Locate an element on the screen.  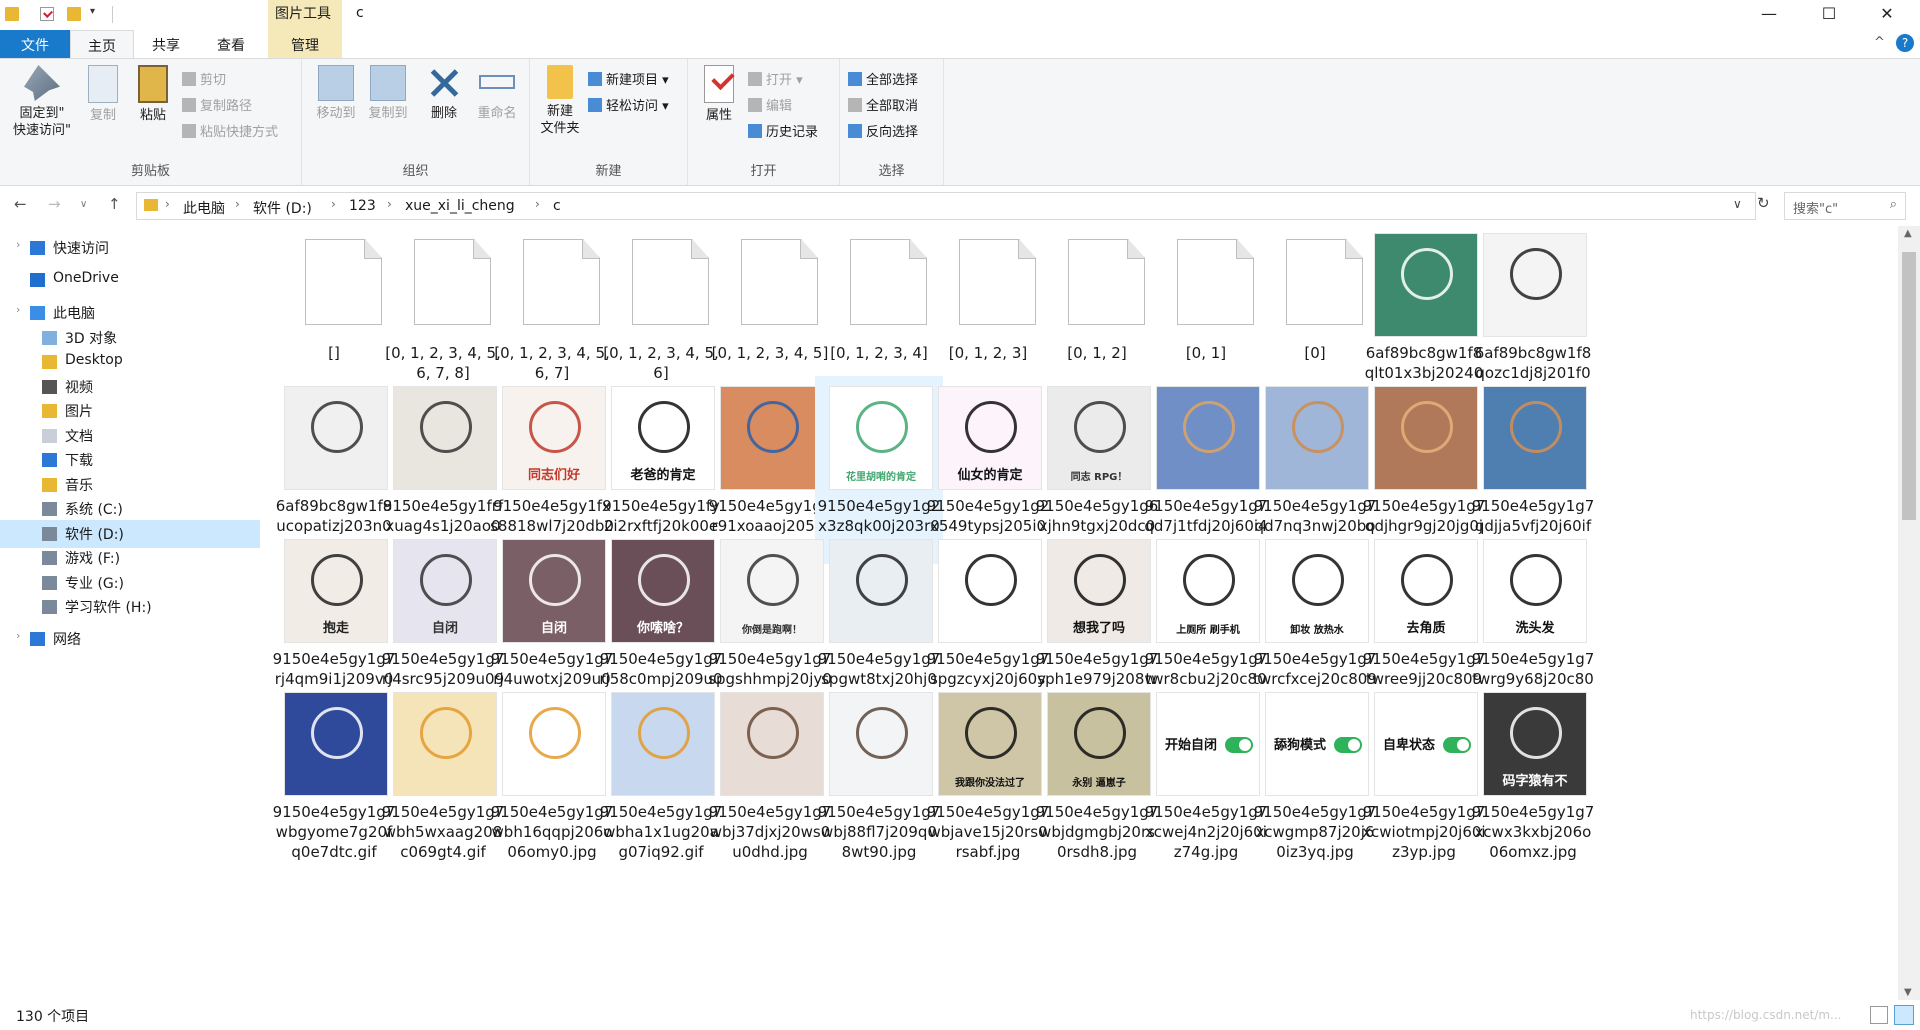
open-button: 打开 ▾ is located at coordinates (775, 78).